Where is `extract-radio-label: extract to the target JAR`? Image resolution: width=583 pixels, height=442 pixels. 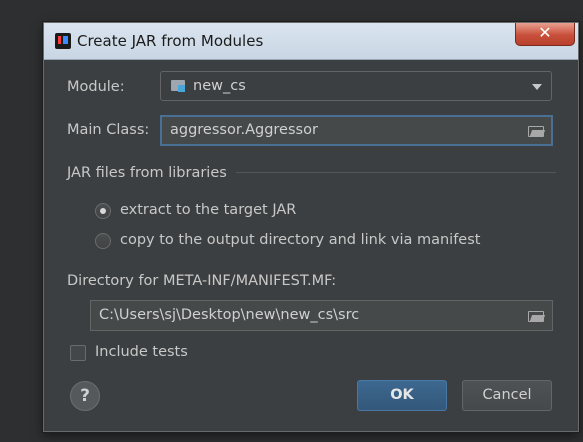 extract-radio-label: extract to the target JAR is located at coordinates (208, 210).